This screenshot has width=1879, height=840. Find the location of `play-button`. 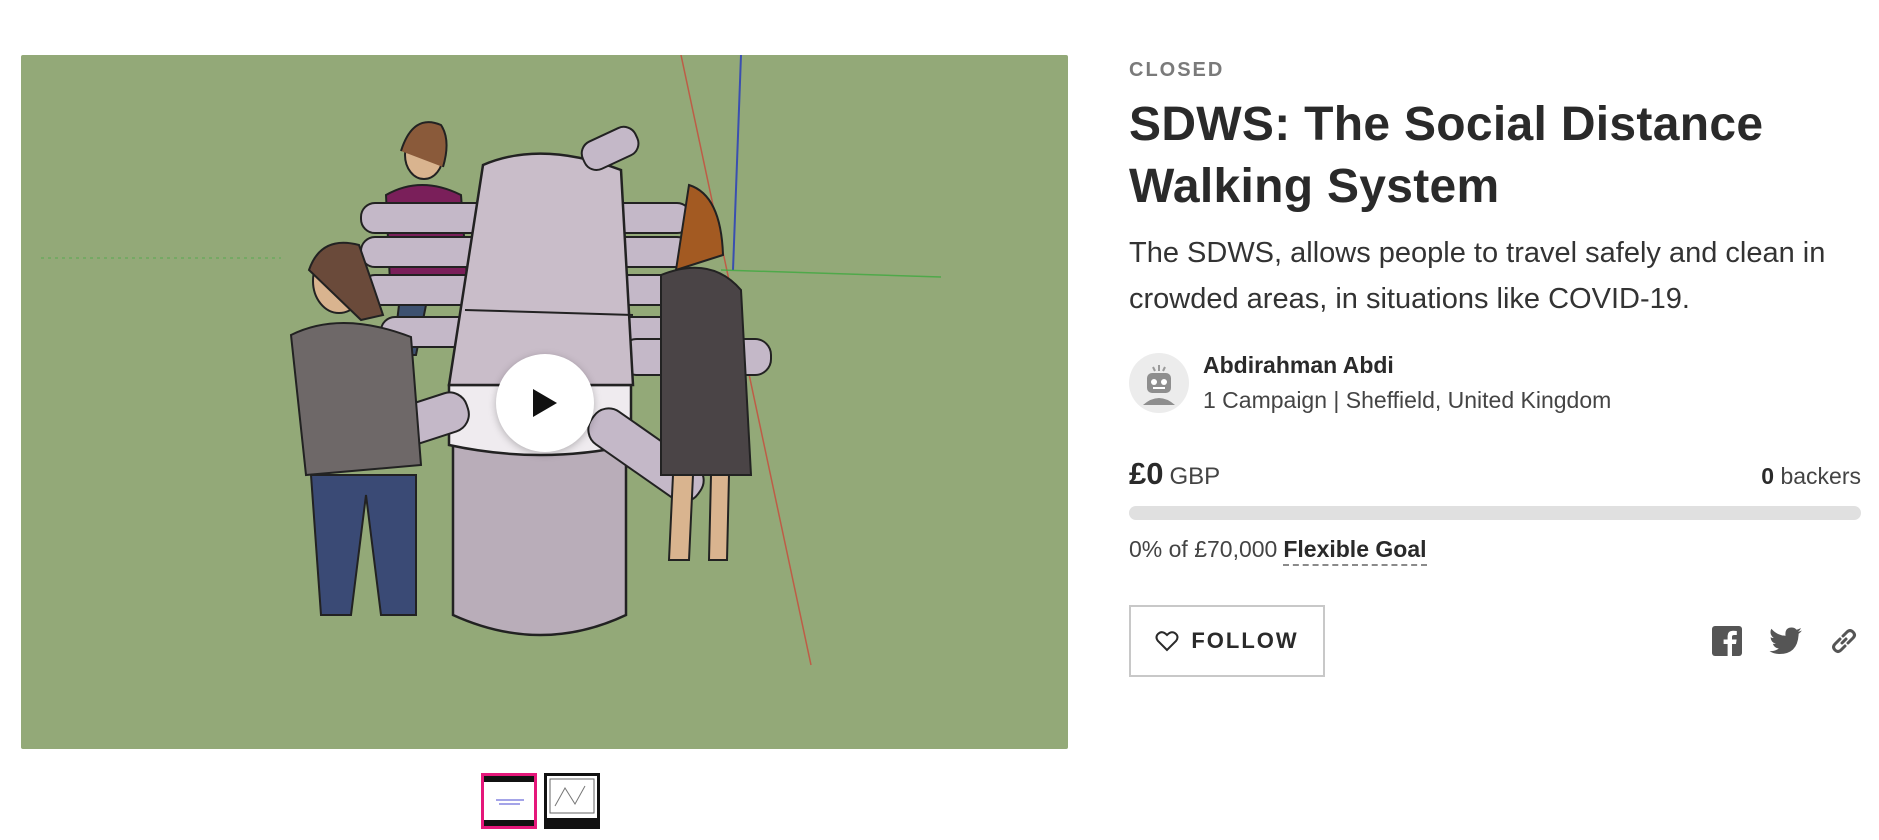

play-button is located at coordinates (545, 403).